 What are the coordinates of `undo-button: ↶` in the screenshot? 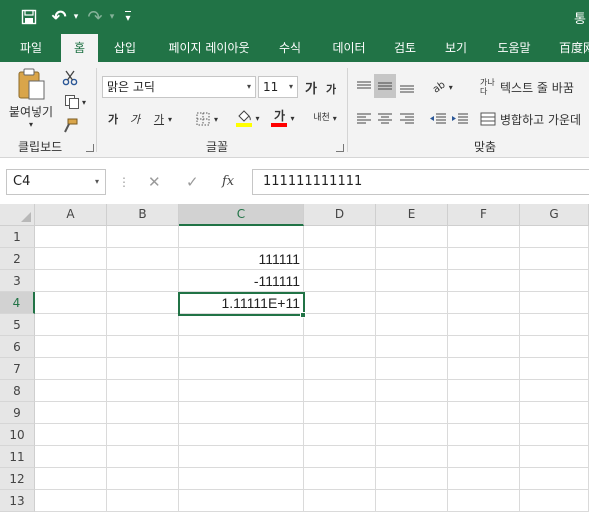 It's located at (59, 17).